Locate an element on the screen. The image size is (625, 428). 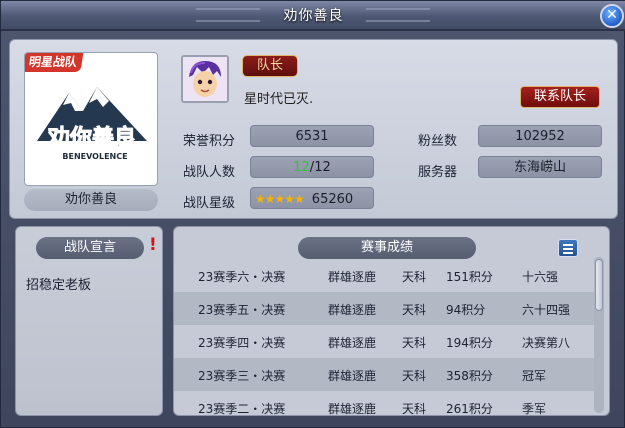
honor-points-value: 6531 is located at coordinates (312, 136).